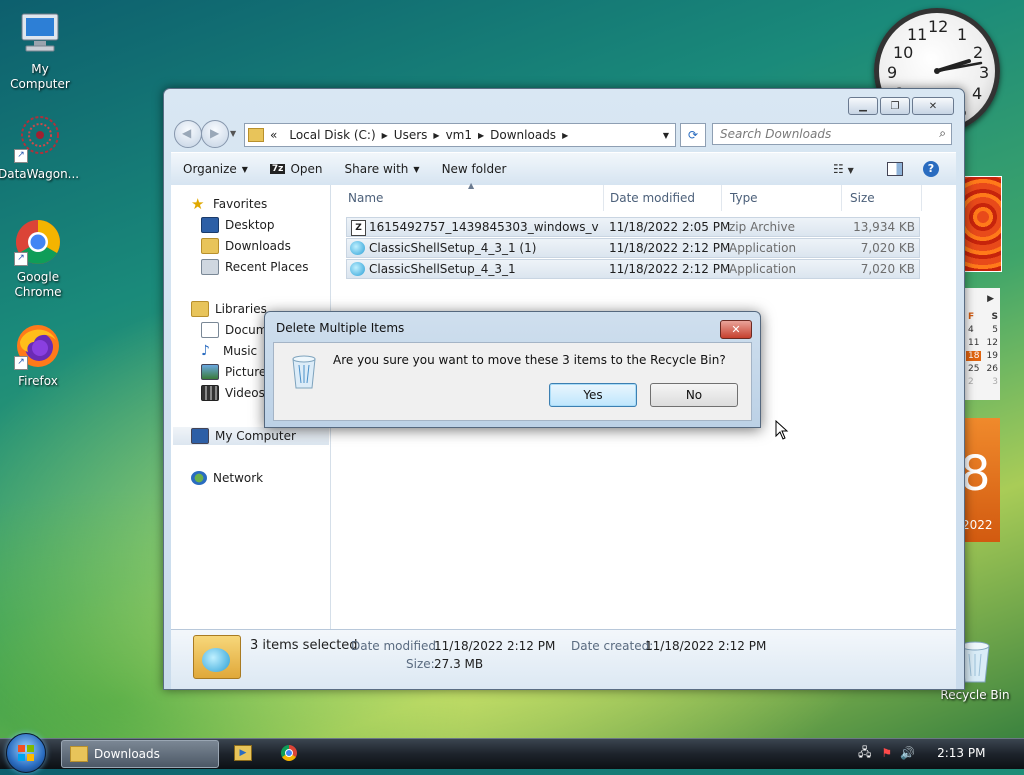 The height and width of the screenshot is (775, 1024). Describe the element at coordinates (882, 198) in the screenshot. I see `column-header-size: Size` at that location.